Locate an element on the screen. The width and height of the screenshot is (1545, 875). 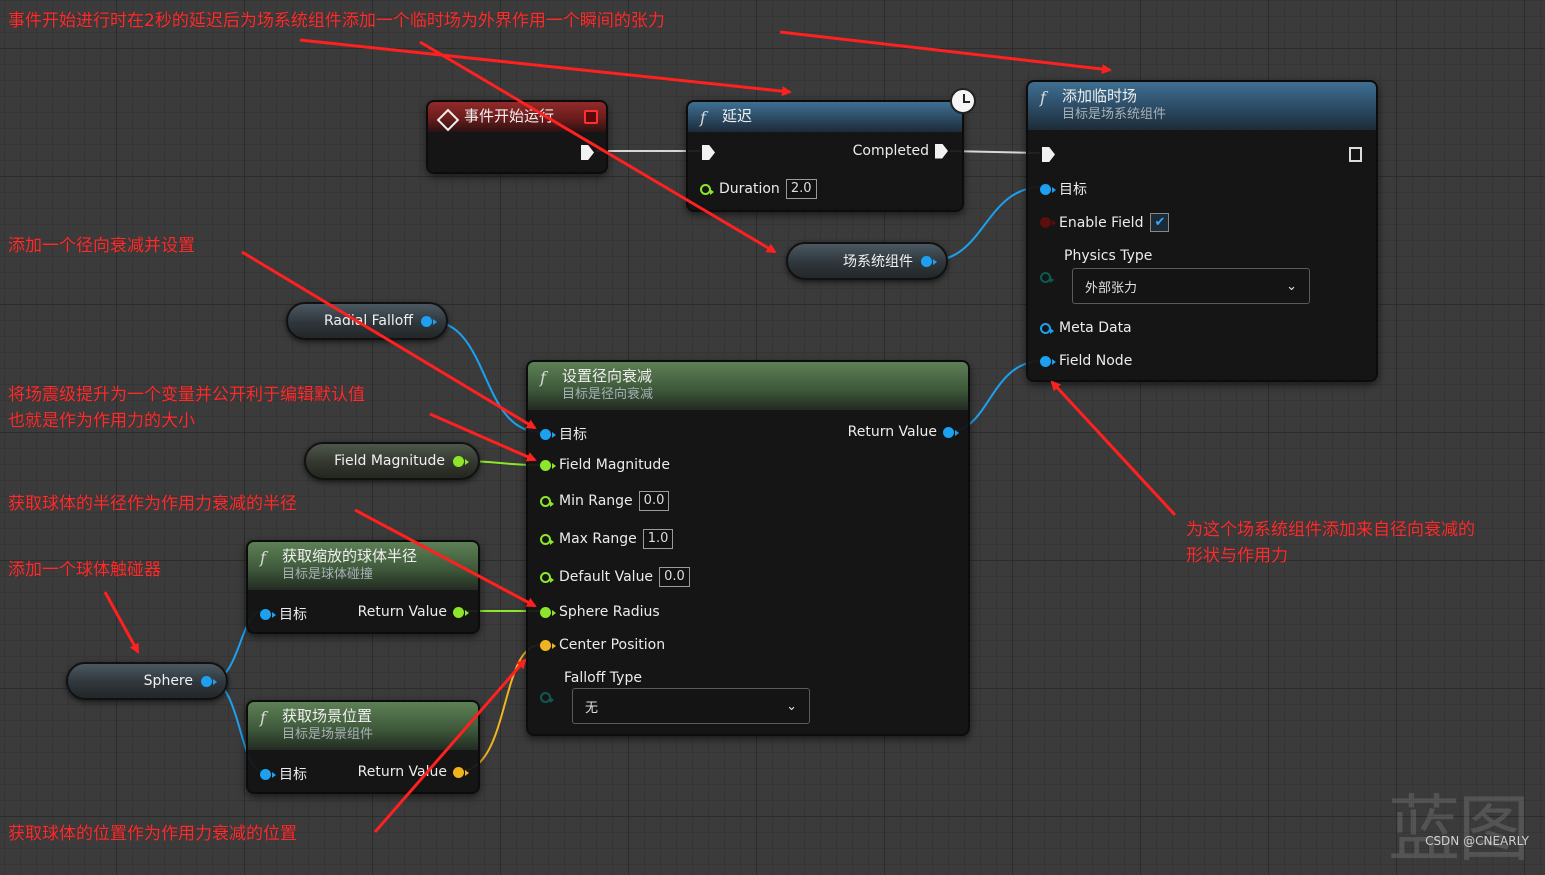
physics-type-dropdown: 外部张力 ⌄ is located at coordinates (1191, 286).